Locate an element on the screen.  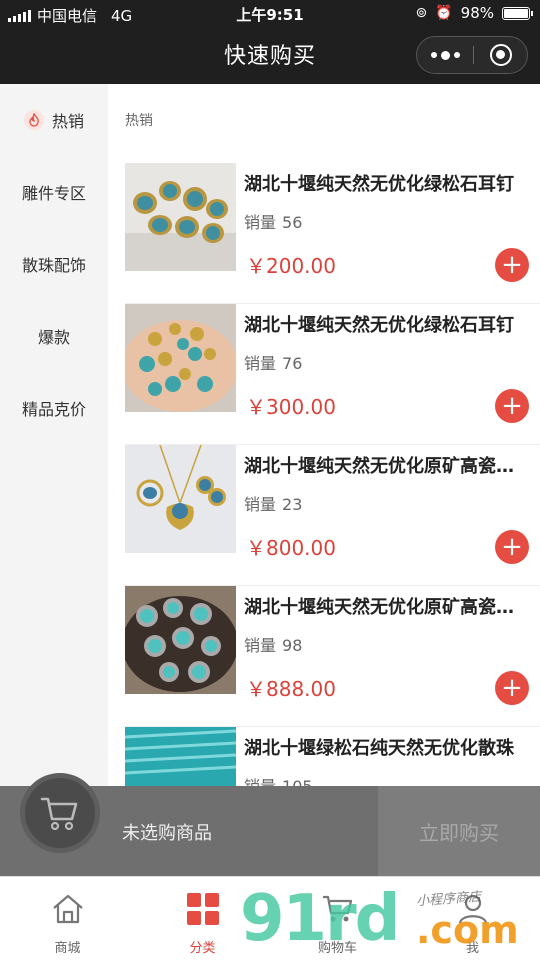
buy-now-button: 立即购买 is located at coordinates (459, 831).